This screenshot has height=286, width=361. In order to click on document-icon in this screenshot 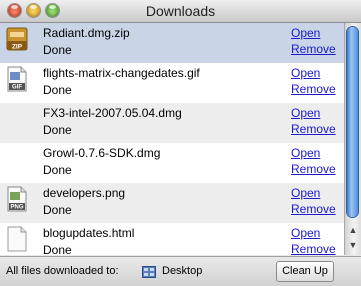, I will do `click(17, 239)`.